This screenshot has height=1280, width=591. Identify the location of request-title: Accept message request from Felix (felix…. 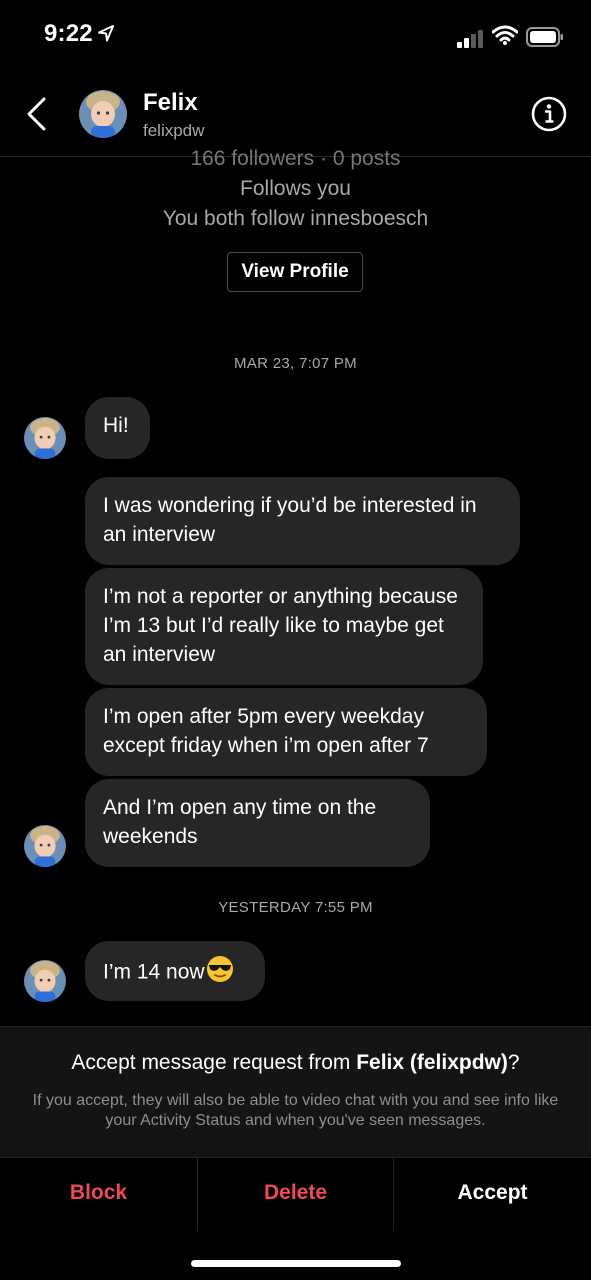
(295, 1062).